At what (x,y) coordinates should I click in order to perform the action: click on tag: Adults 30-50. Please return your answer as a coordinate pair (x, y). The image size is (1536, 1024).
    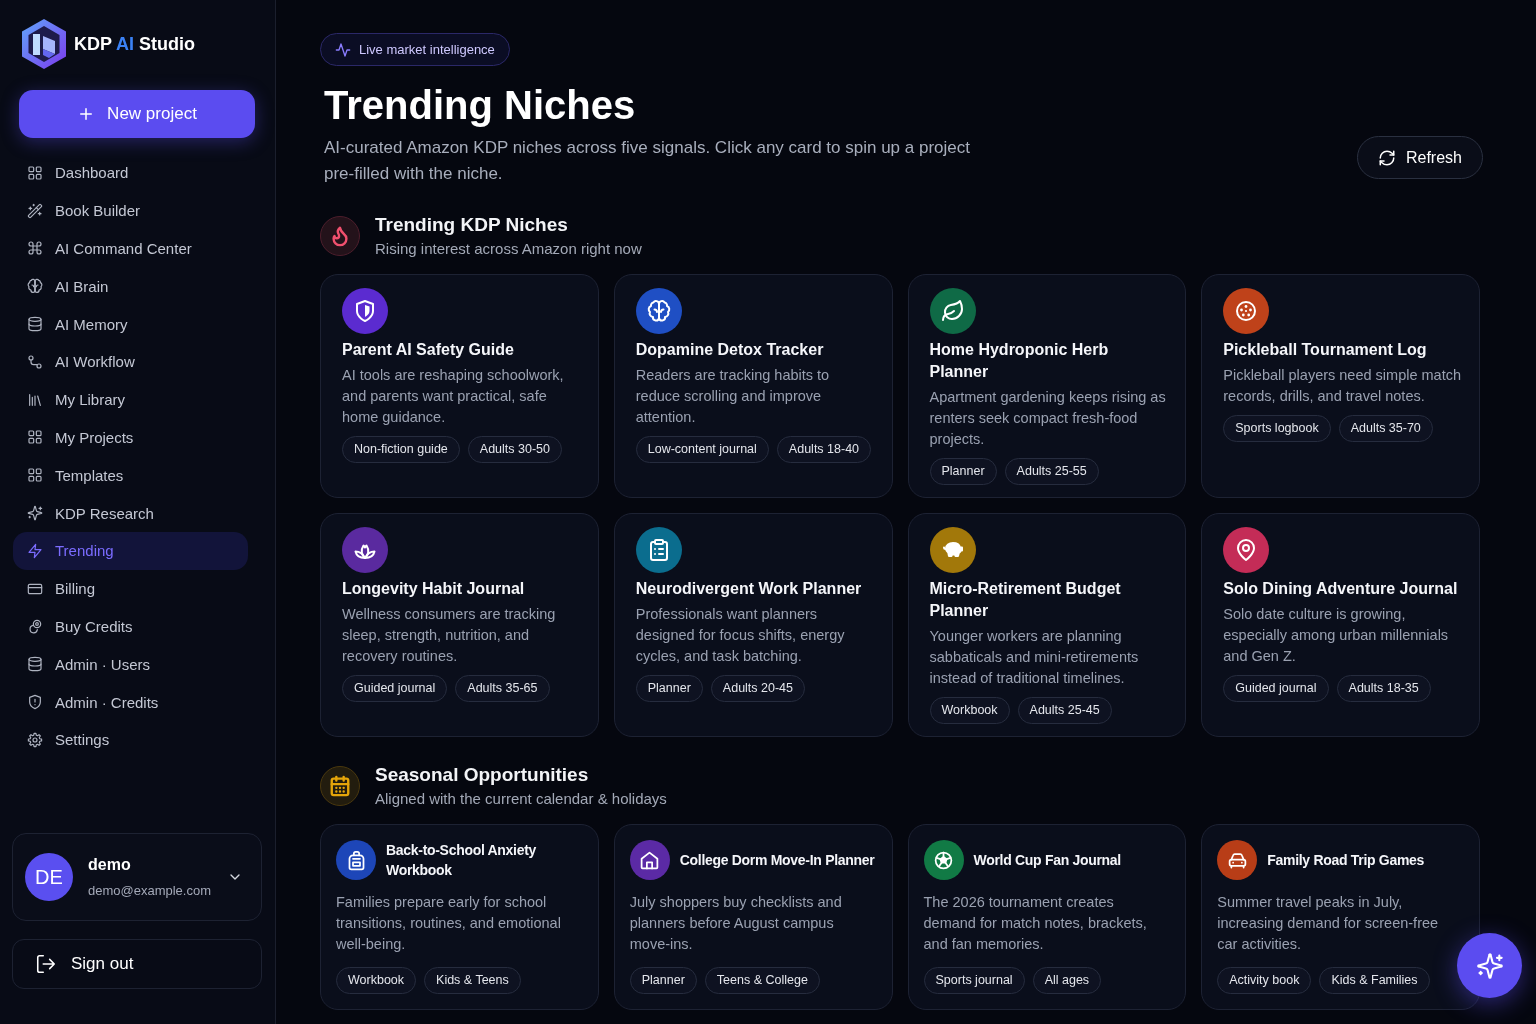
    Looking at the image, I should click on (514, 449).